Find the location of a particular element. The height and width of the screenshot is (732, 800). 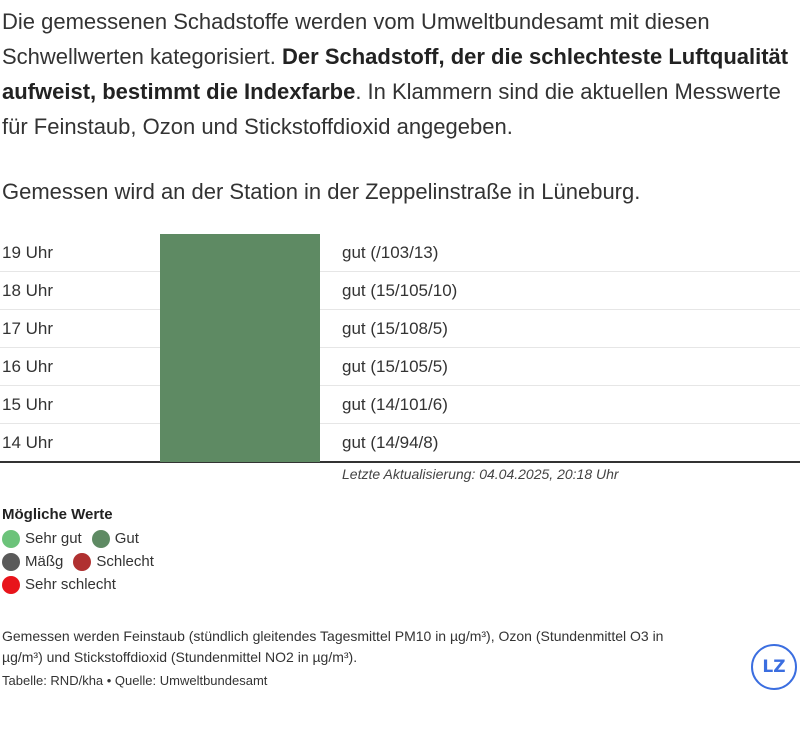

table-row: 19 Uhr gut (/103/13) is located at coordinates (400, 253).